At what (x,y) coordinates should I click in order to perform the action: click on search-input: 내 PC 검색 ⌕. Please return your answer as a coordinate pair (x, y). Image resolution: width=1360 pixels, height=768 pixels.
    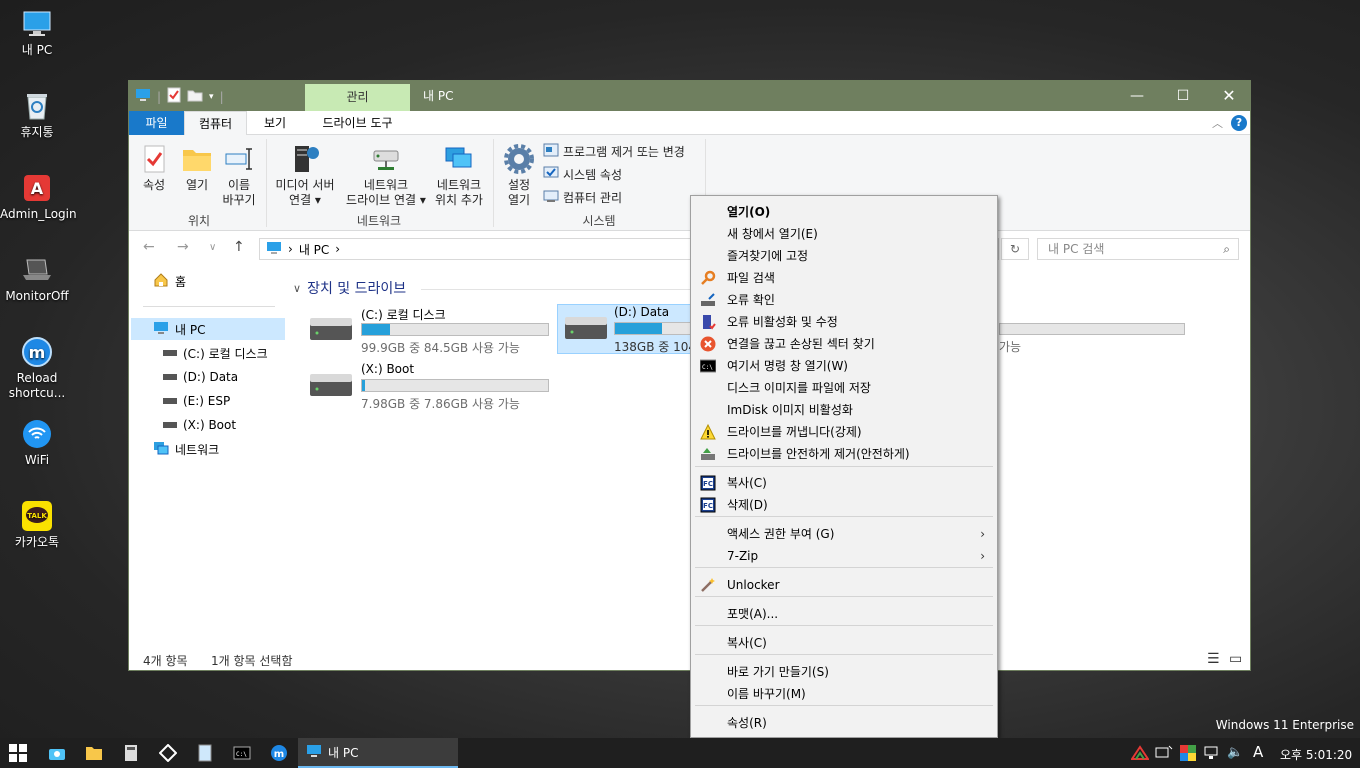
    Looking at the image, I should click on (1138, 249).